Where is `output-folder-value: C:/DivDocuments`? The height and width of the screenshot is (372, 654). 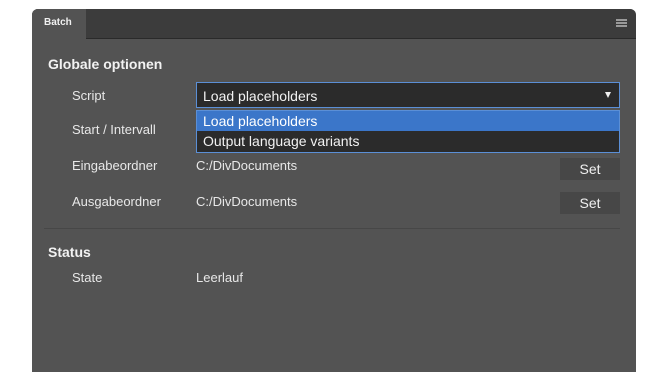 output-folder-value: C:/DivDocuments is located at coordinates (247, 201).